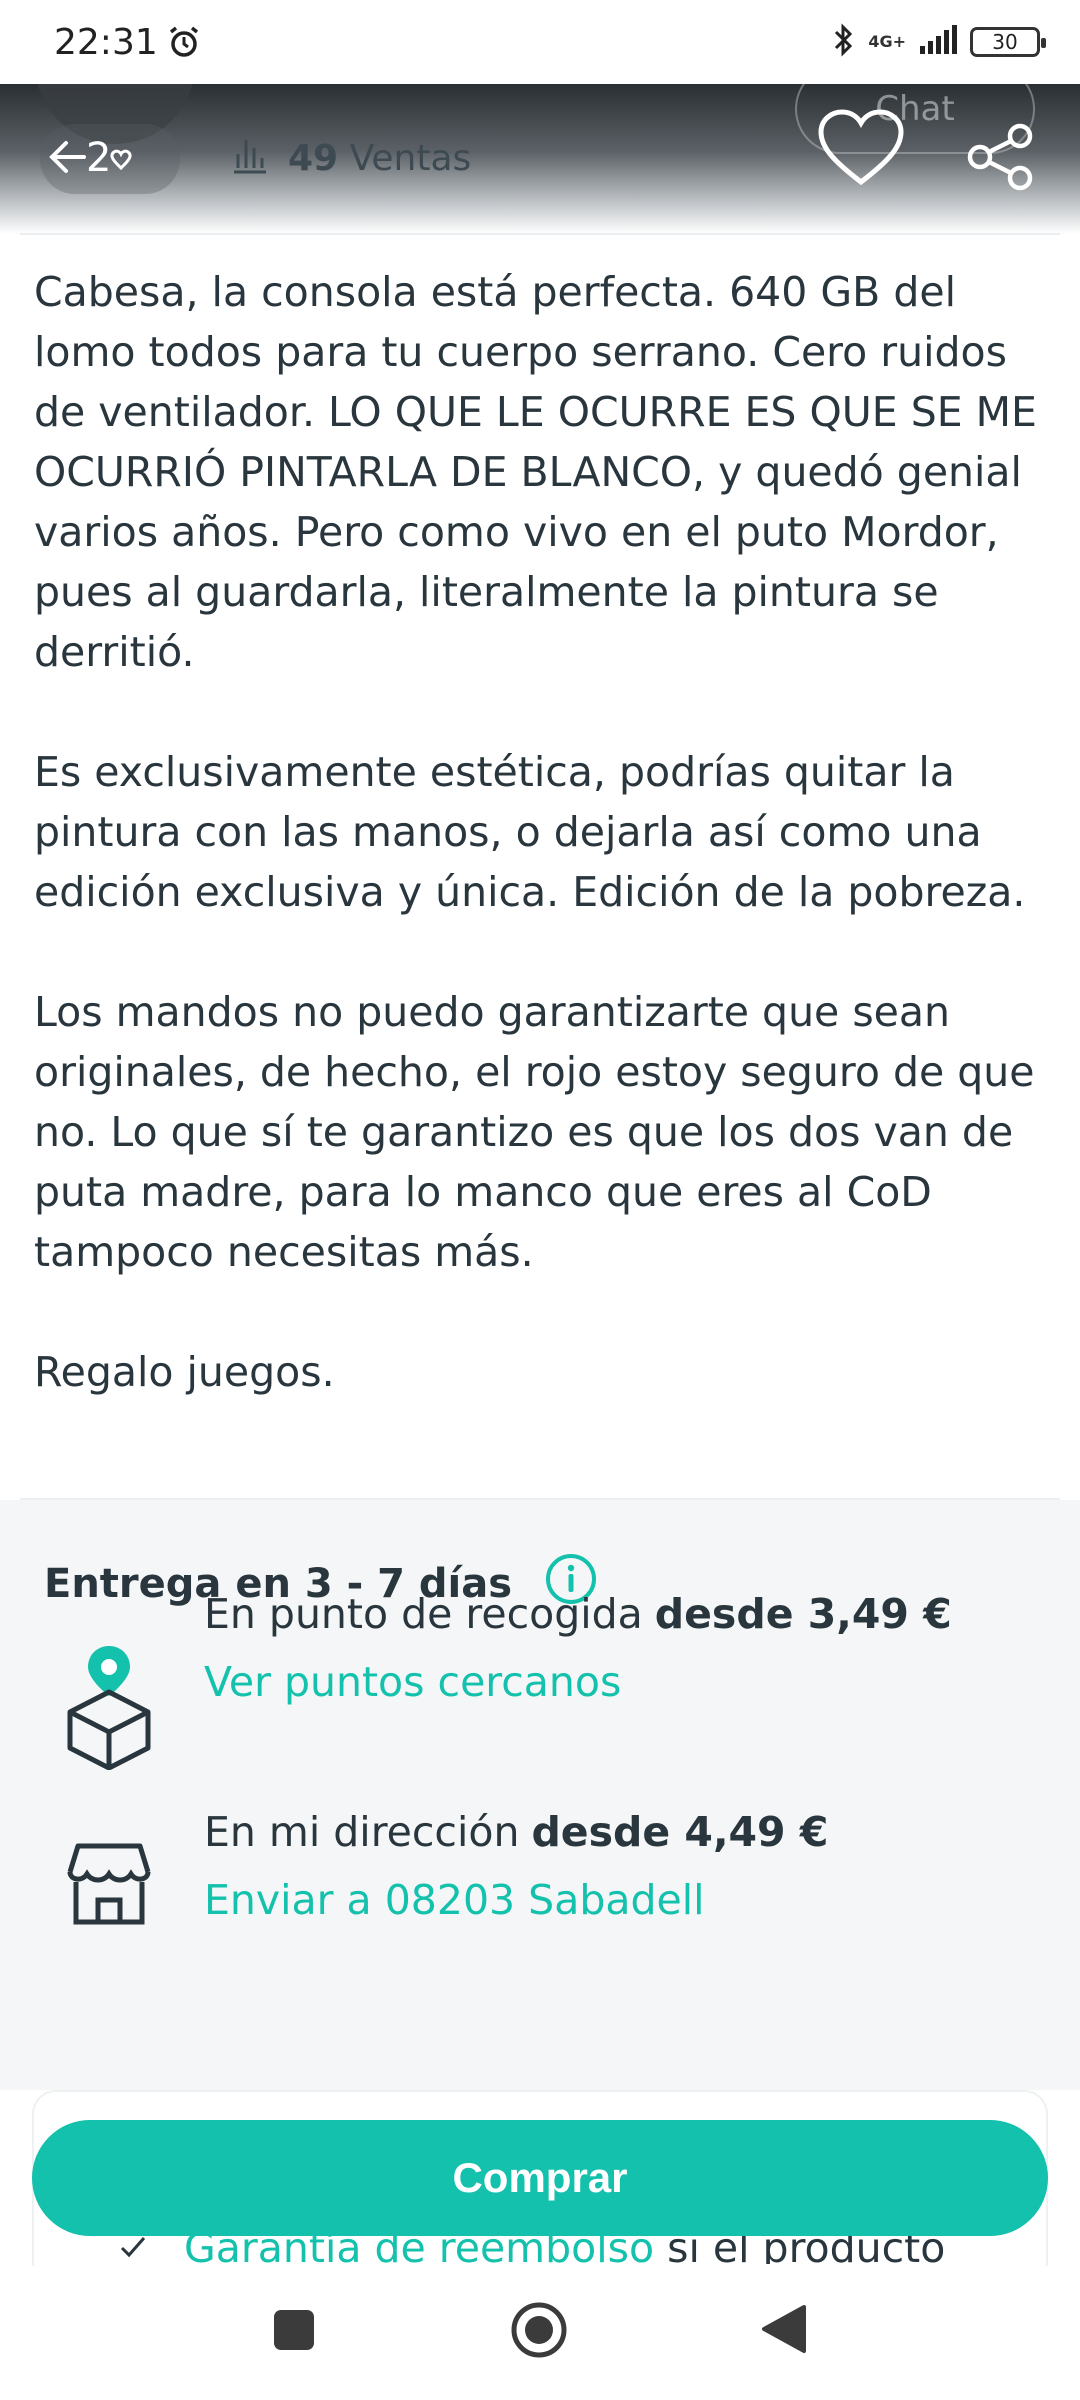  I want to click on sales-count: 49 Ventas, so click(350, 158).